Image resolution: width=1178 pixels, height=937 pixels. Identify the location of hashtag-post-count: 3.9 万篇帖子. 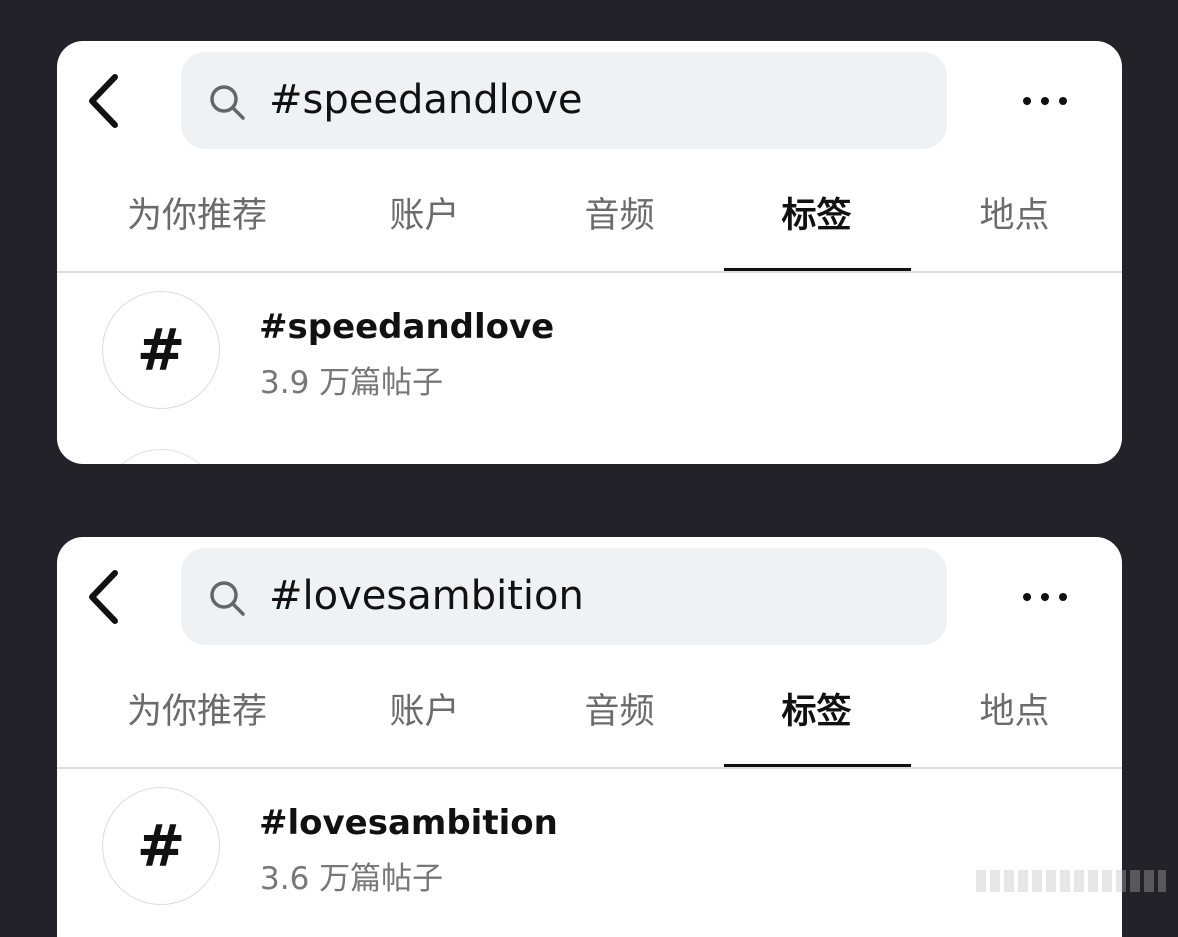
(352, 383).